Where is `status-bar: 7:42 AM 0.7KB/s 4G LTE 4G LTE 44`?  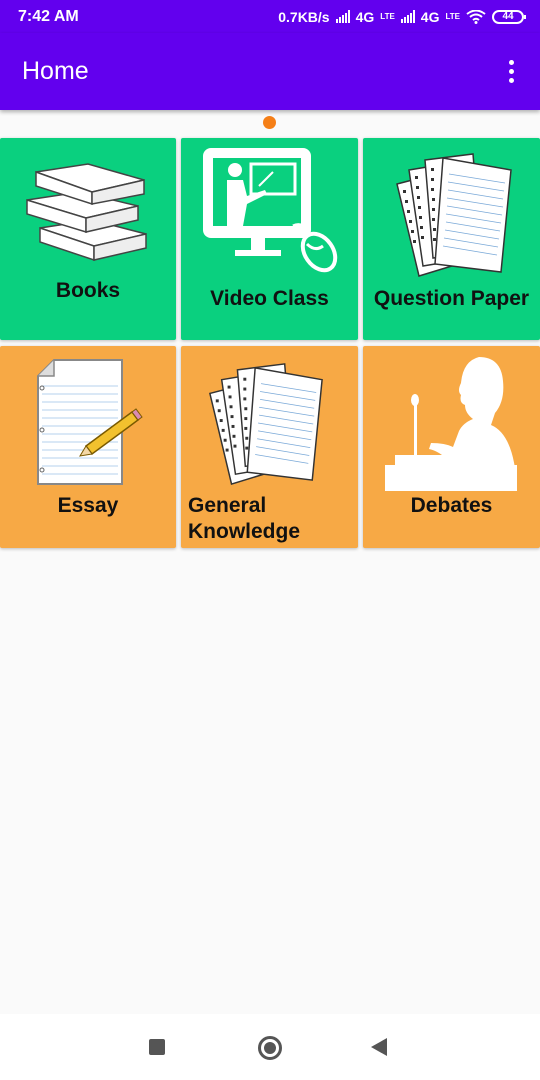
status-bar: 7:42 AM 0.7KB/s 4G LTE 4G LTE 44 is located at coordinates (270, 16).